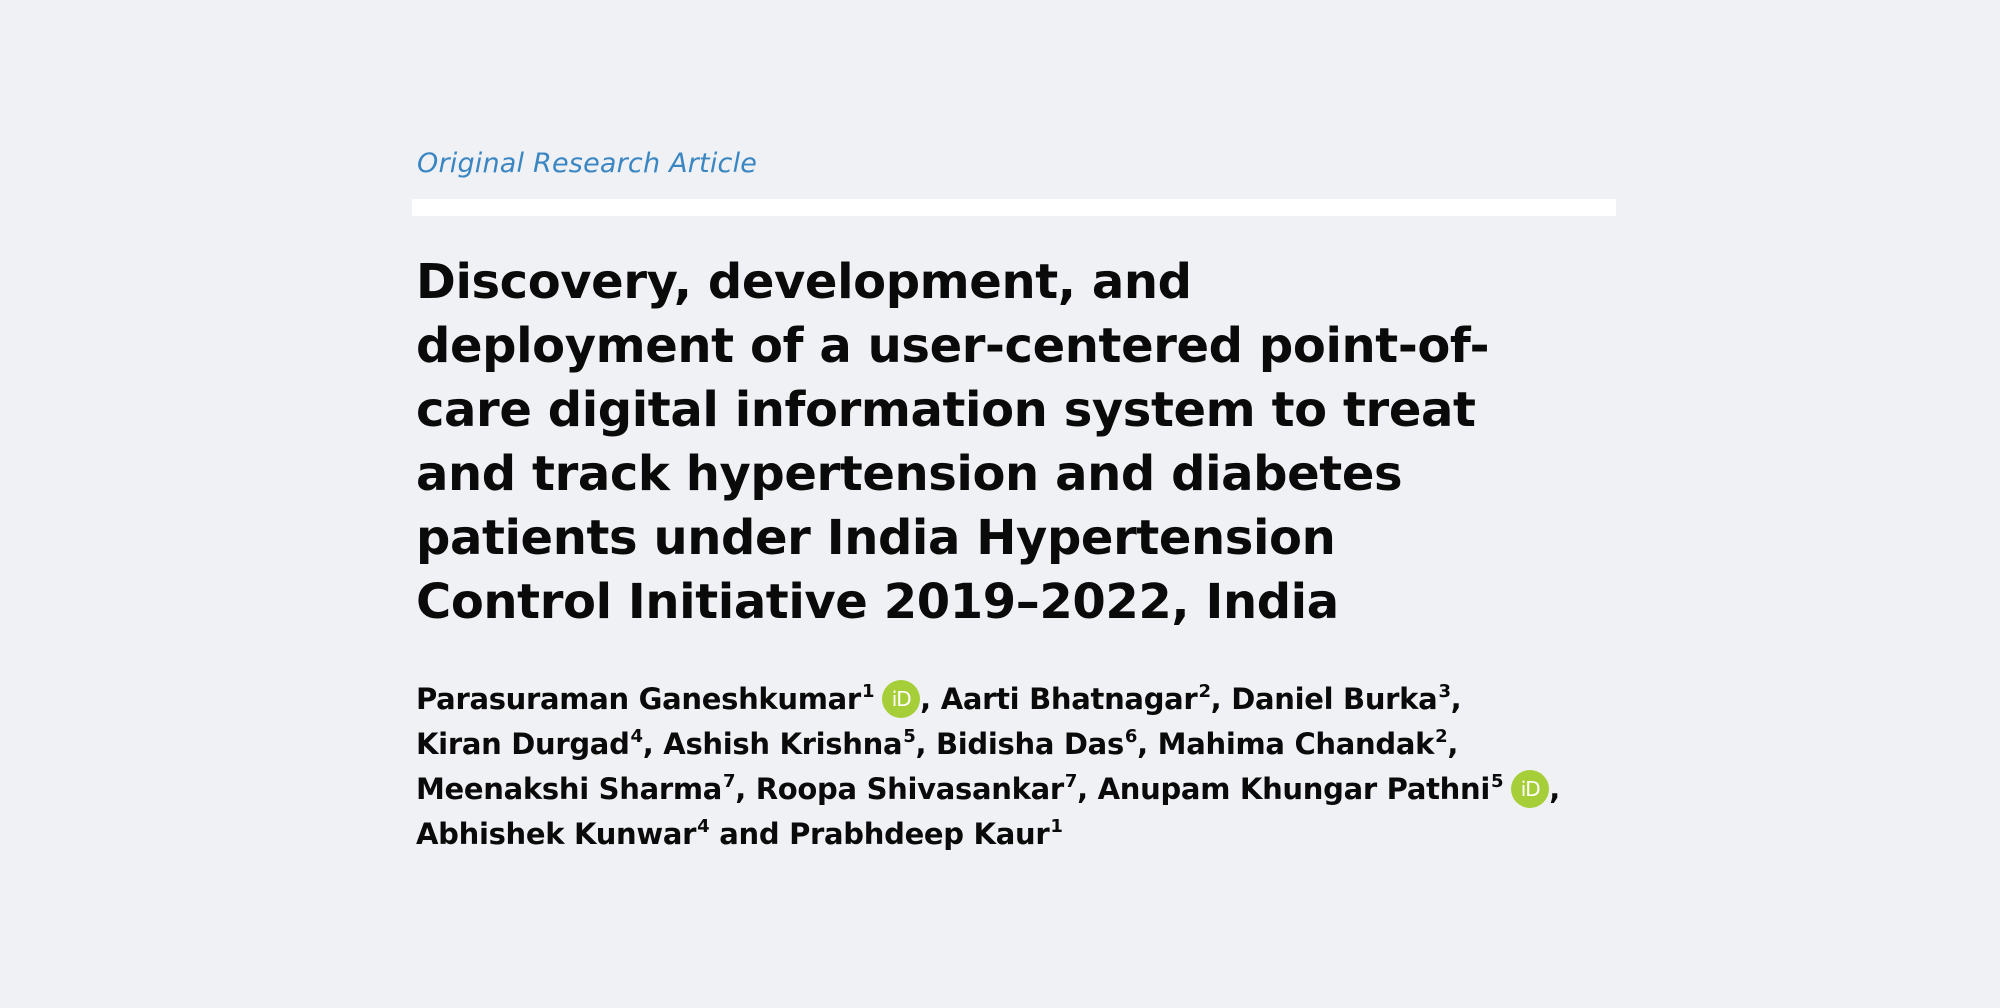 This screenshot has width=2000, height=1008. I want to click on author-name: Roopa Shivasankar7, so click(917, 788).